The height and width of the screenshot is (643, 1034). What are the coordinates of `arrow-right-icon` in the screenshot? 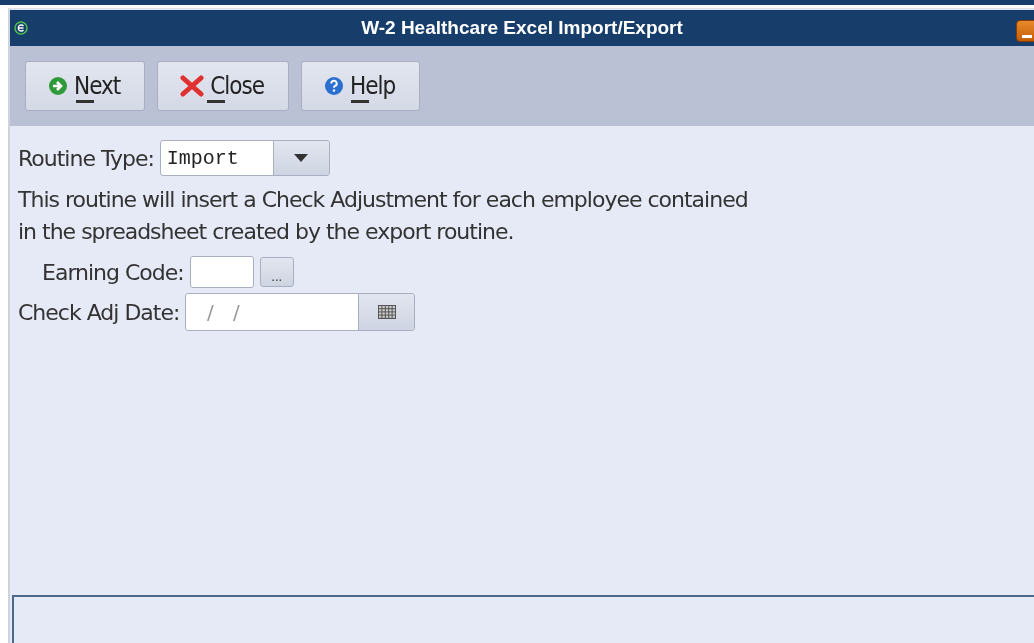 It's located at (58, 86).